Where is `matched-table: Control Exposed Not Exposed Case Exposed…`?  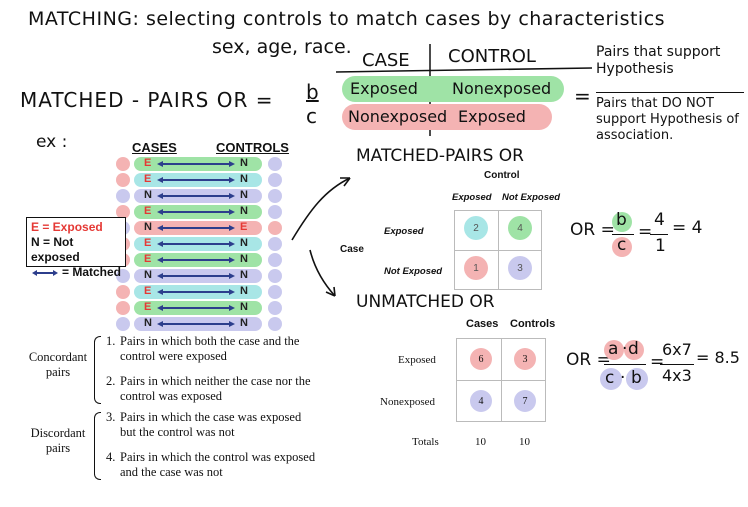
matched-table: Control Exposed Not Exposed Case Exposed… is located at coordinates (449, 233).